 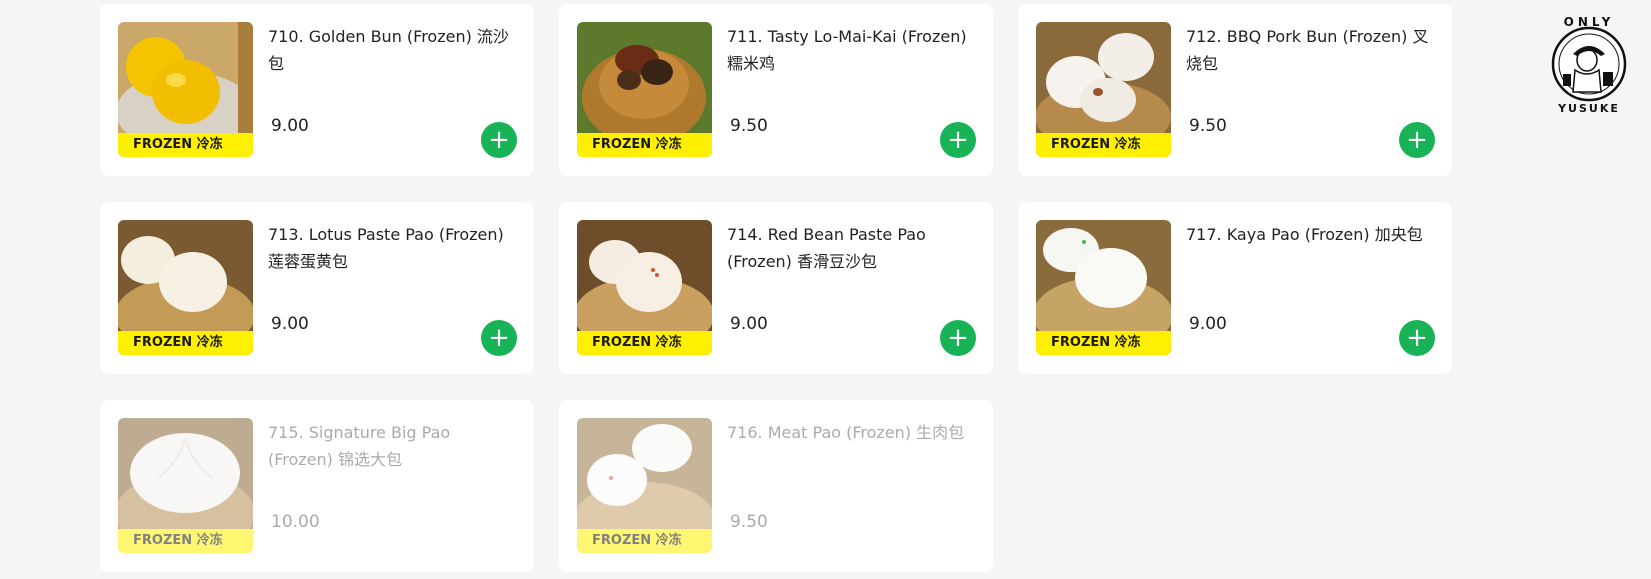 What do you see at coordinates (392, 50) in the screenshot?
I see `product-title: 710. Golden Bun (Frozen) 流沙包` at bounding box center [392, 50].